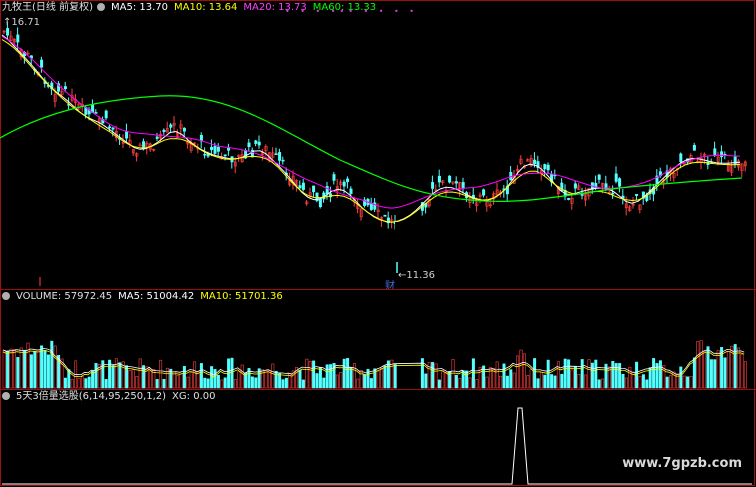 The height and width of the screenshot is (487, 756). Describe the element at coordinates (682, 463) in the screenshot. I see `watermark: www.7gpzb.com` at that location.